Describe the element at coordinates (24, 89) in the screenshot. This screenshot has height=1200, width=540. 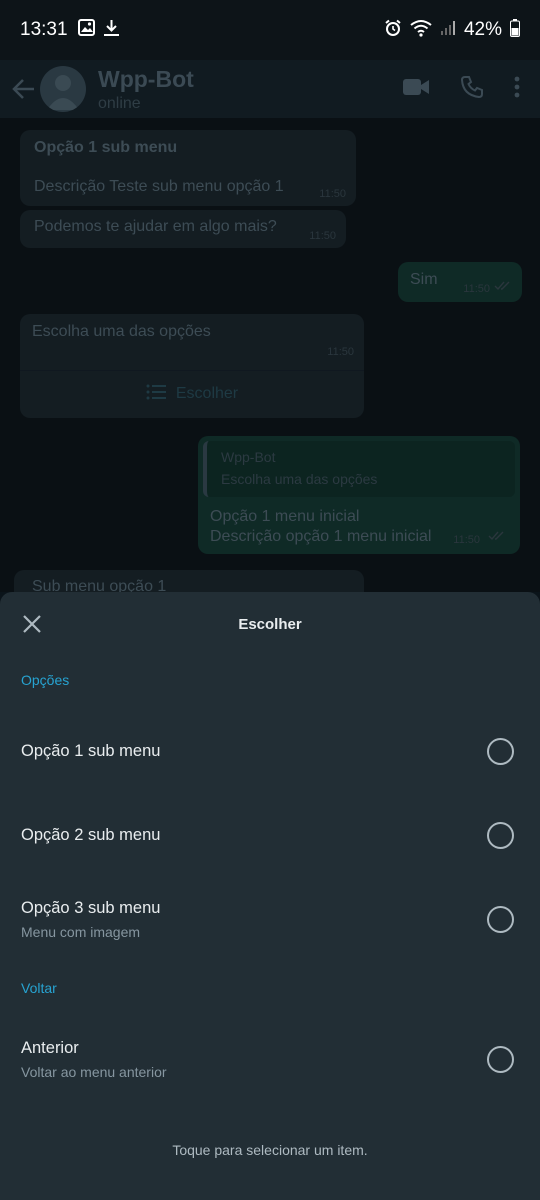
I see `back-arrow-icon` at that location.